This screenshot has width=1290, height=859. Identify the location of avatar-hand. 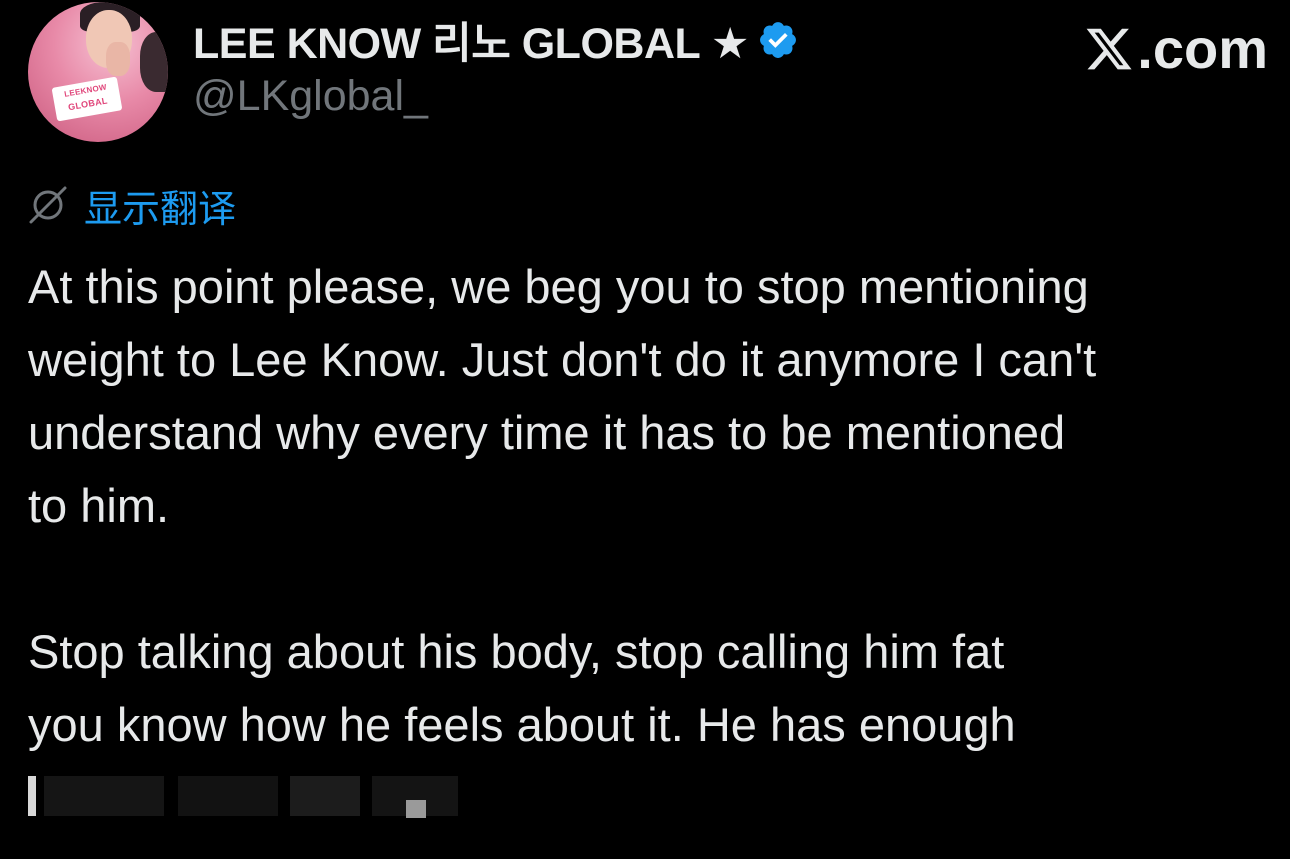
(118, 59).